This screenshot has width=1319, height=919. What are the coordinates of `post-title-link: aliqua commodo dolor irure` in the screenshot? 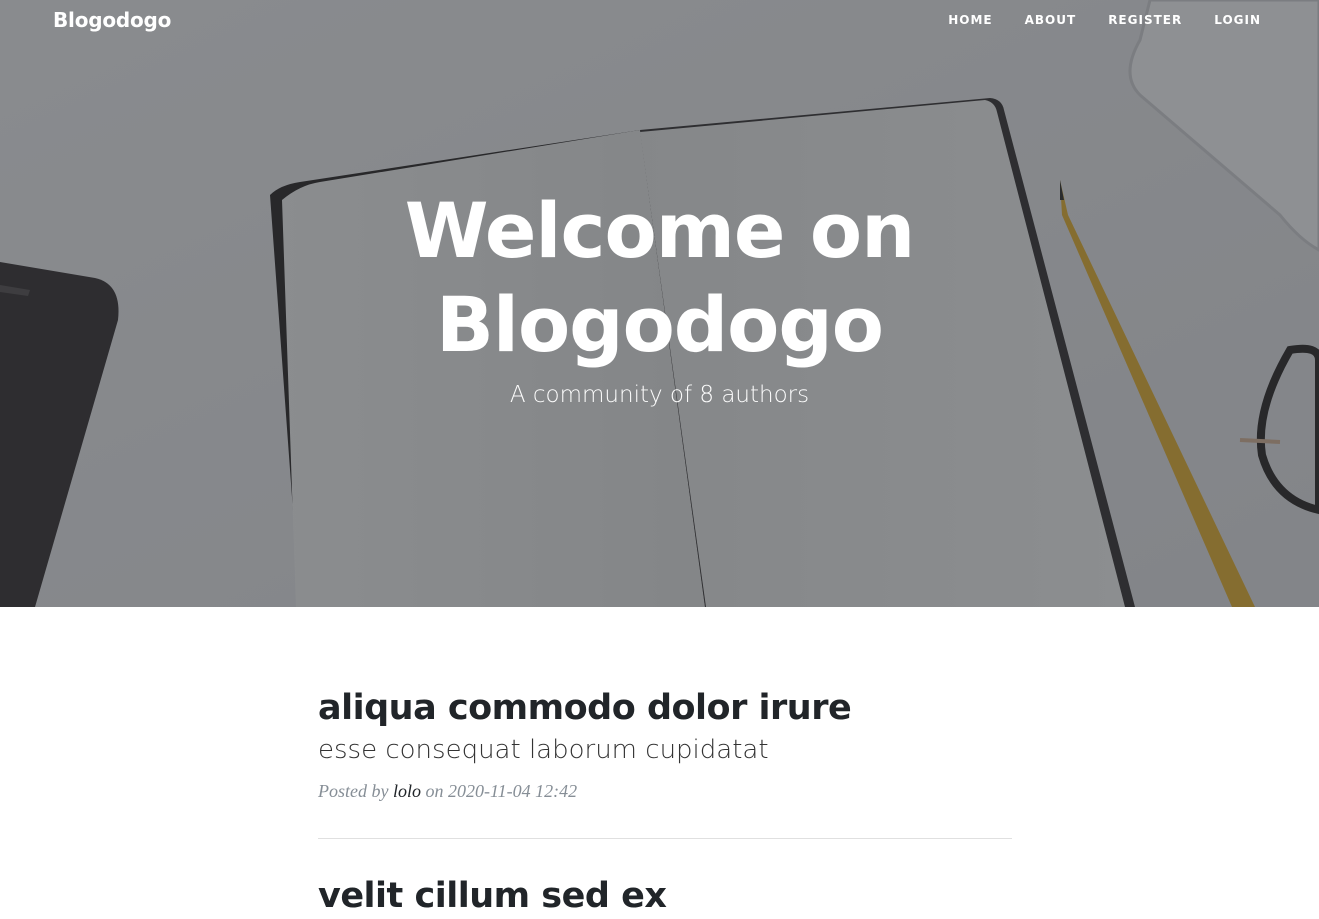 It's located at (665, 708).